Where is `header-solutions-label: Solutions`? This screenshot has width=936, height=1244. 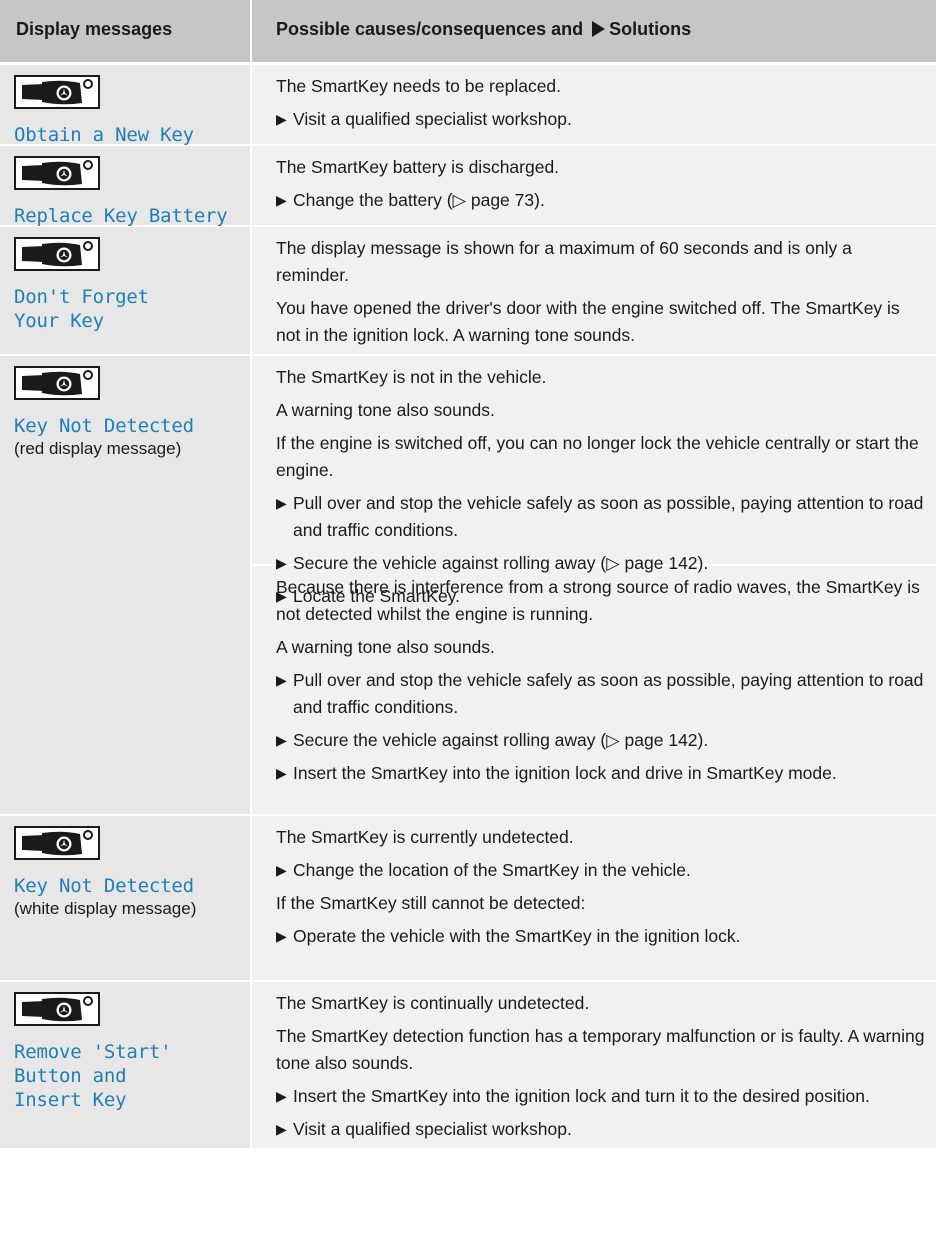 header-solutions-label: Solutions is located at coordinates (650, 29).